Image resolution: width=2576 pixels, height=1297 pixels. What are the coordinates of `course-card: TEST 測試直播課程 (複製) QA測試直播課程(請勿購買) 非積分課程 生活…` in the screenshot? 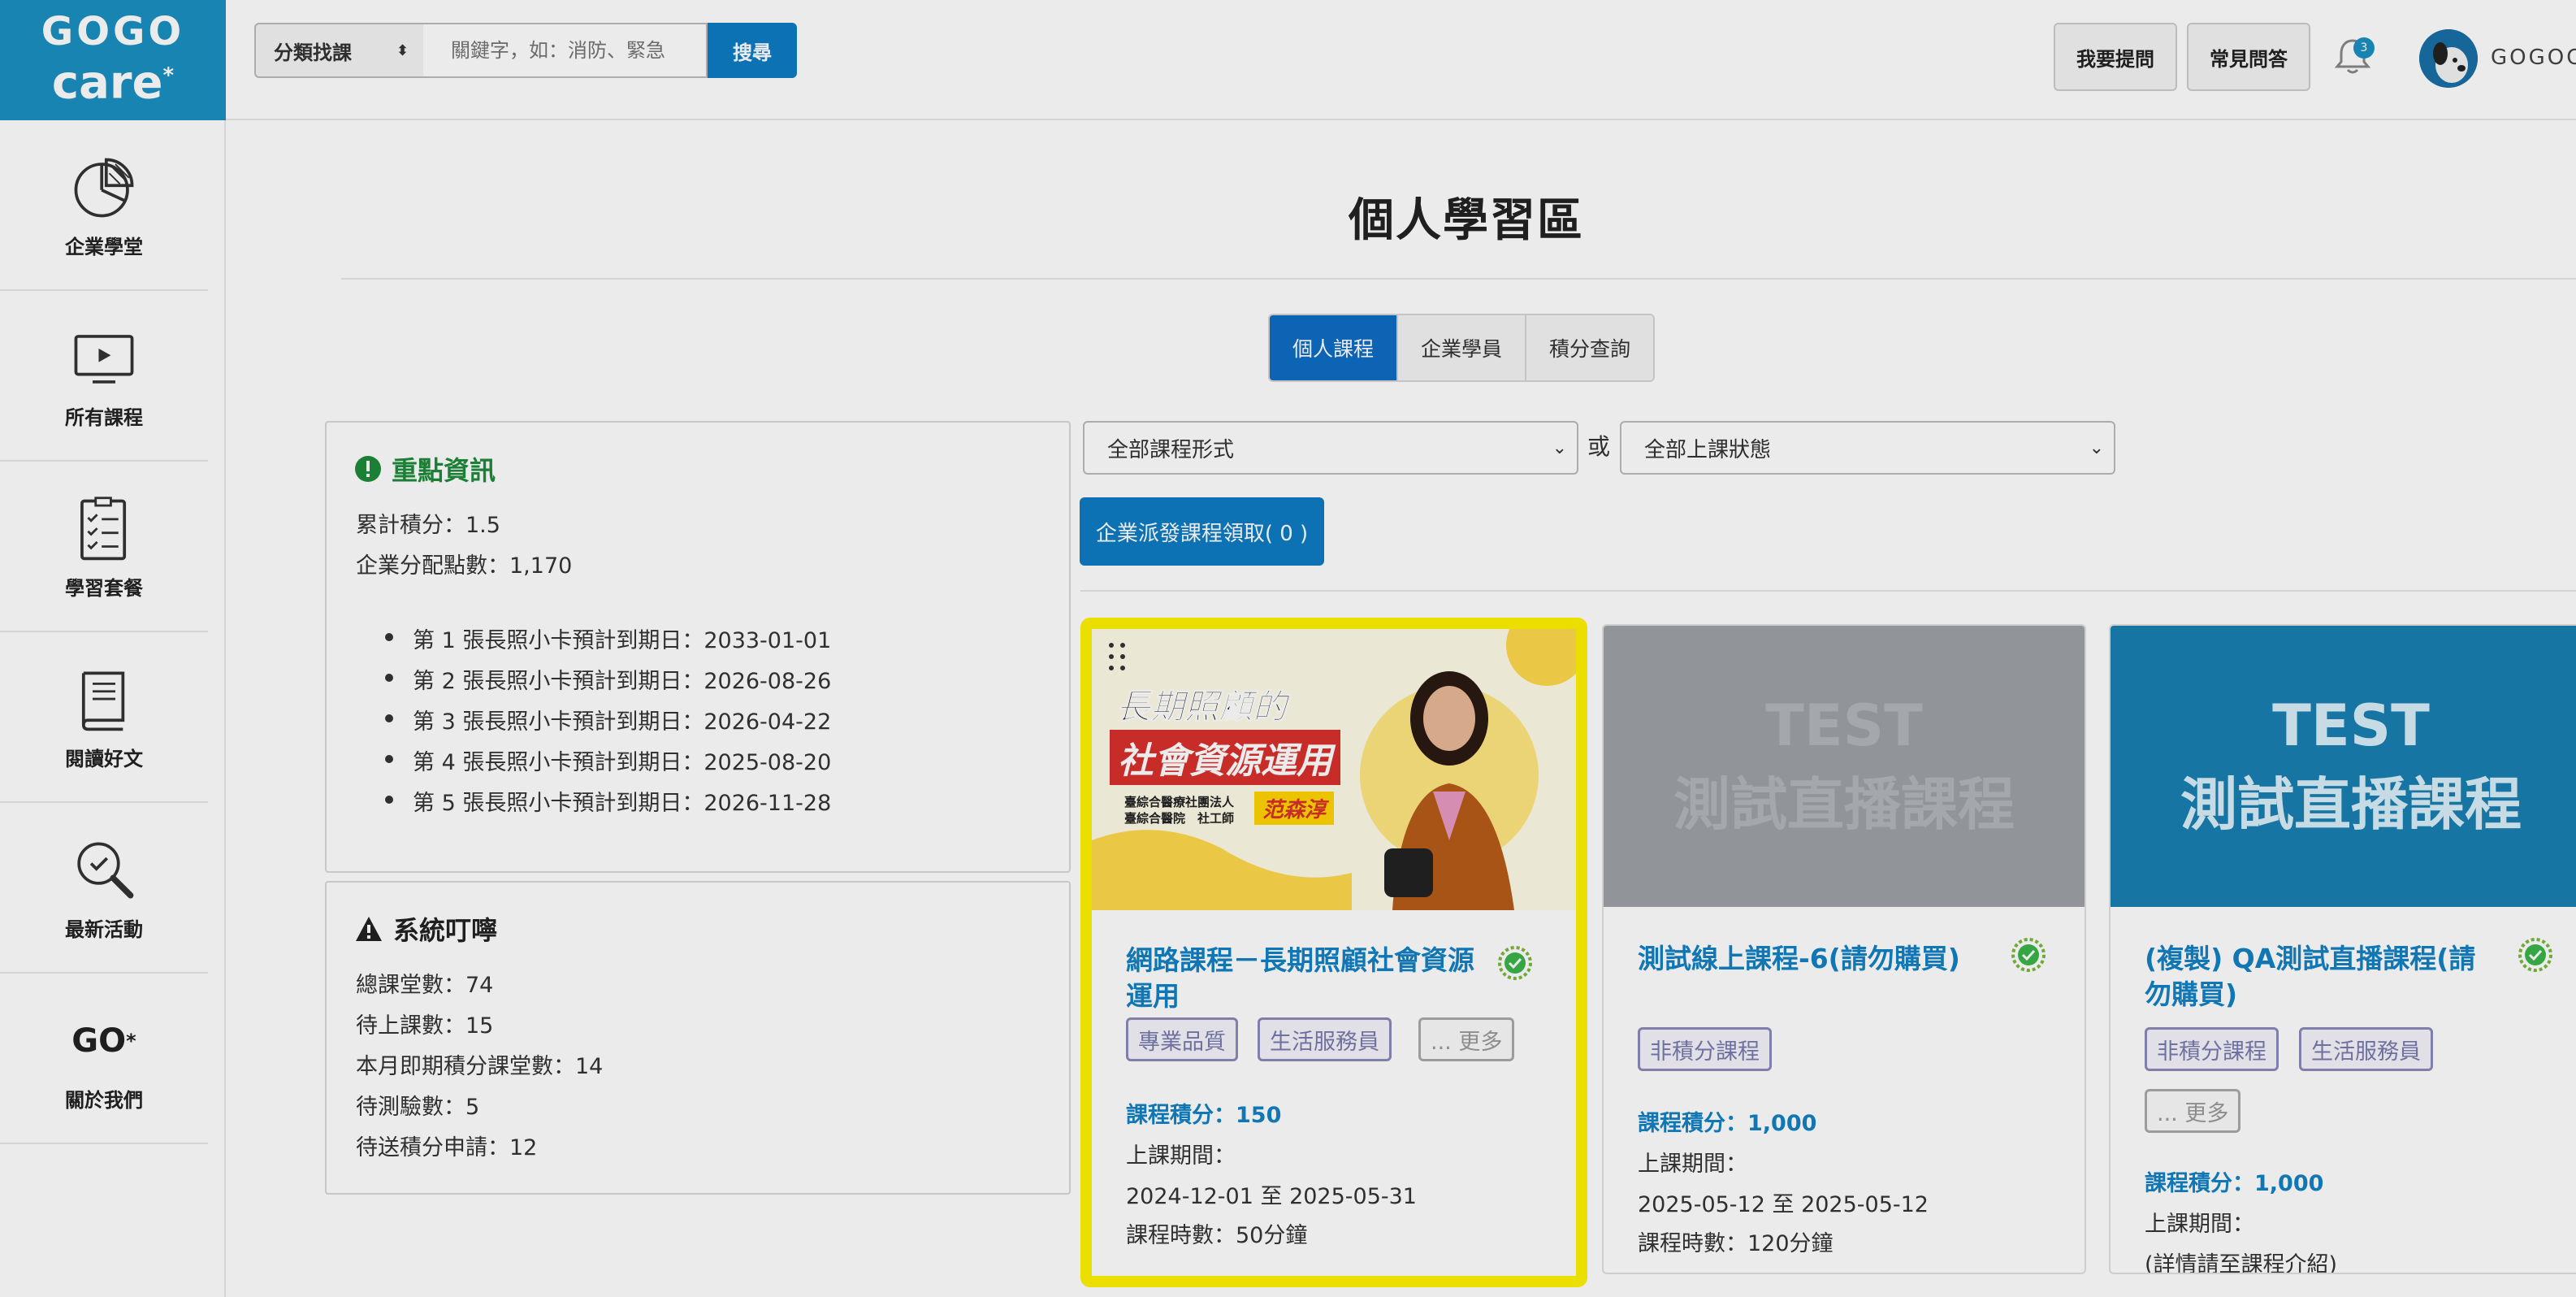 It's located at (2342, 949).